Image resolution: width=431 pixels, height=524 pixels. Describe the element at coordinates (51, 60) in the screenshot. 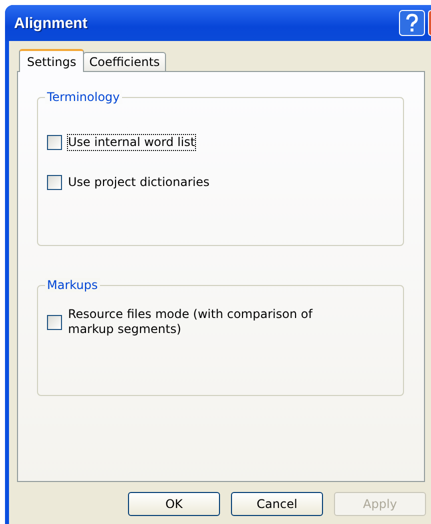

I see `tab: Settings` at that location.